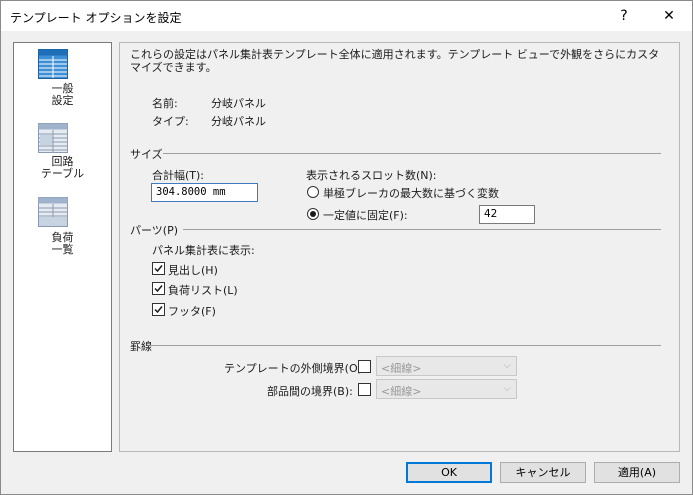 The height and width of the screenshot is (495, 693). Describe the element at coordinates (507, 214) in the screenshot. I see `fixed-slots-input: 42` at that location.